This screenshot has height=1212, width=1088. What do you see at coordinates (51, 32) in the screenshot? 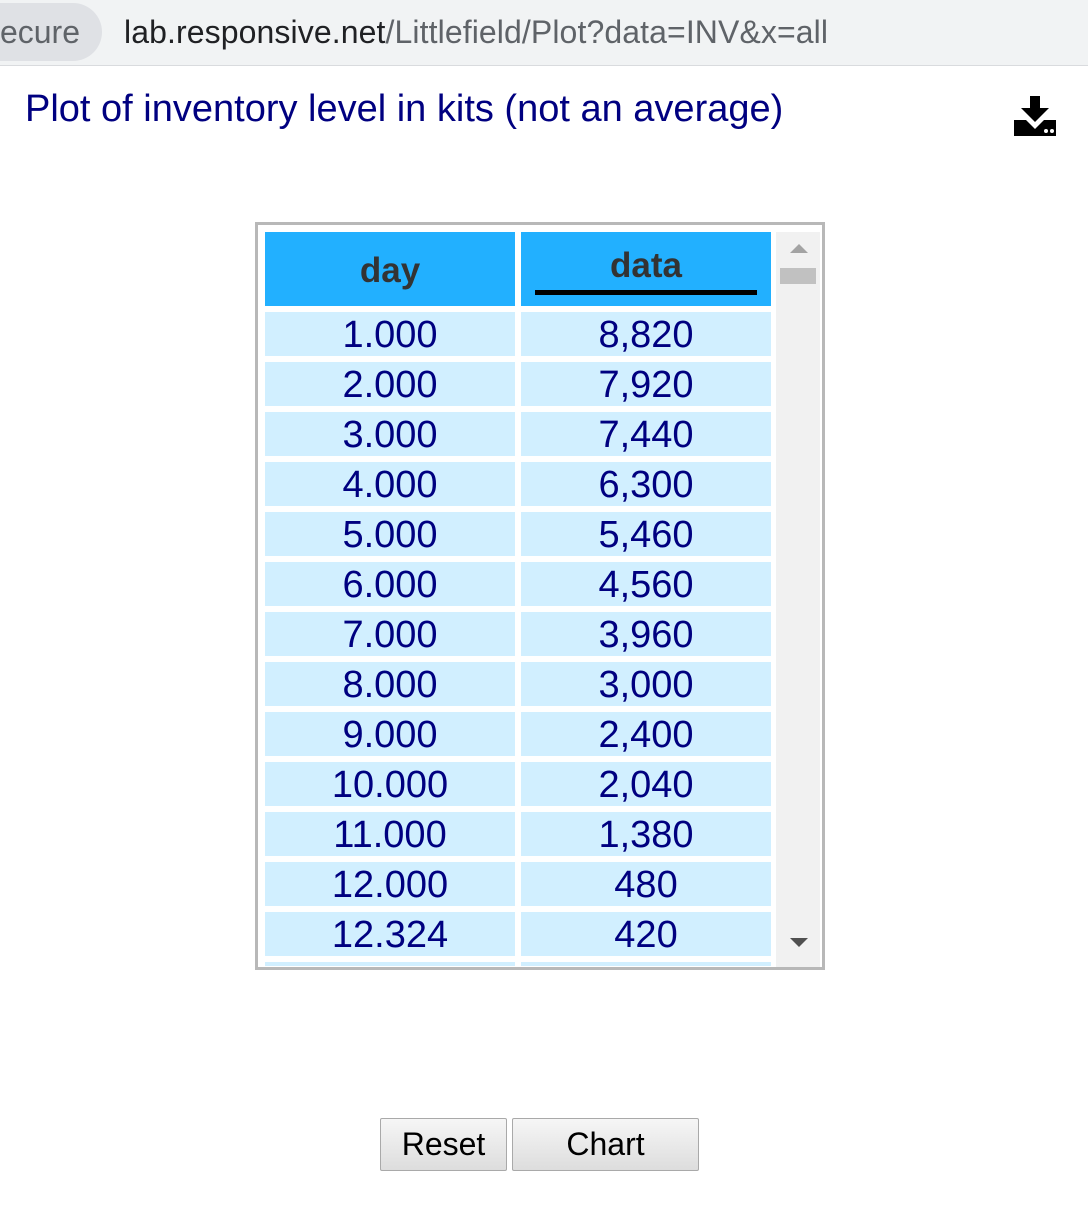
I see `security-indicator: ecure` at bounding box center [51, 32].